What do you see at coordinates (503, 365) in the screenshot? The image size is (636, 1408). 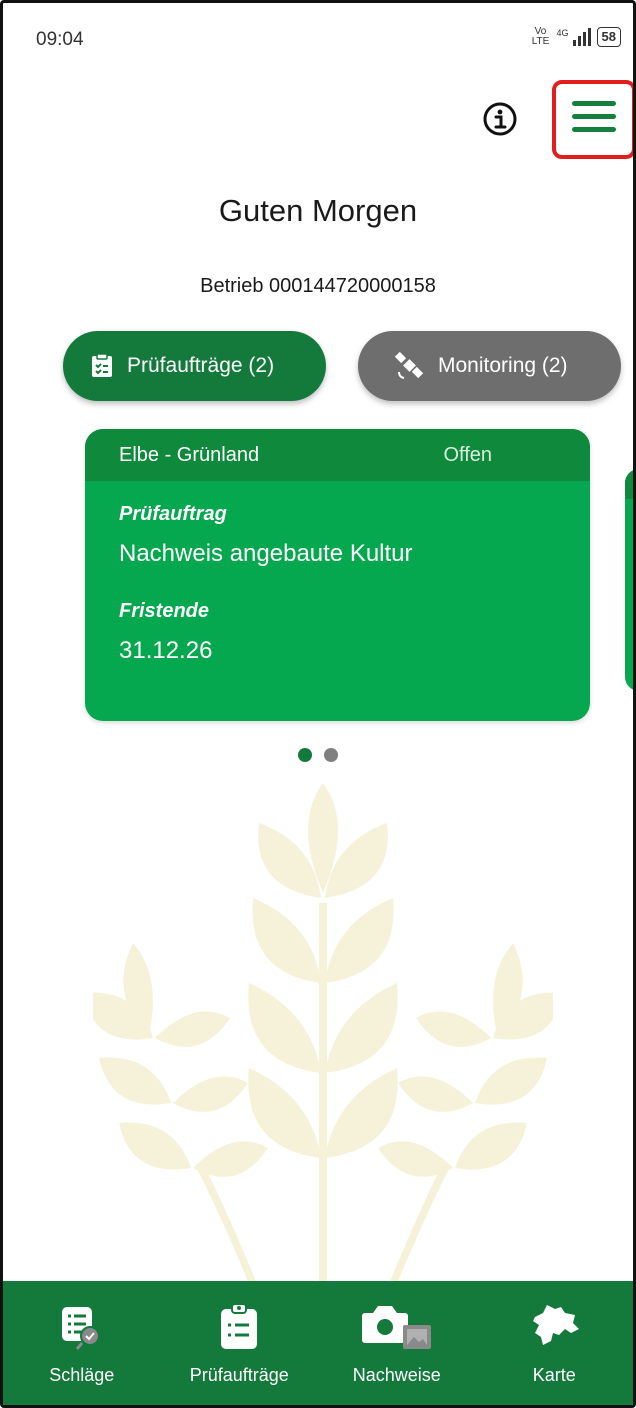 I see `monitoring-chip-label: Monitoring (2)` at bounding box center [503, 365].